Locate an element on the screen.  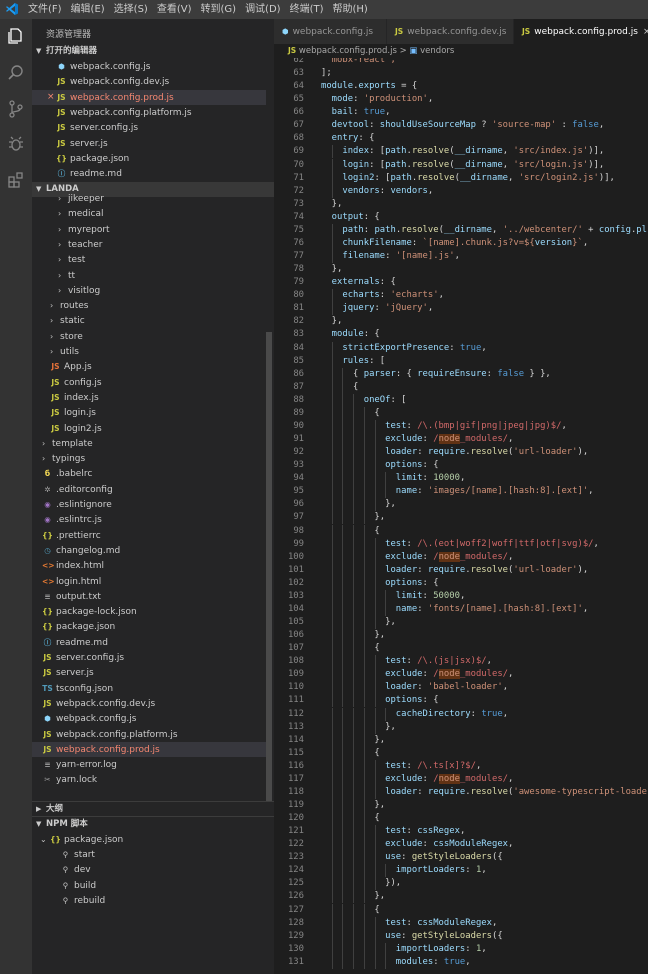
folder-item: › jikeeper is located at coordinates (149, 198).